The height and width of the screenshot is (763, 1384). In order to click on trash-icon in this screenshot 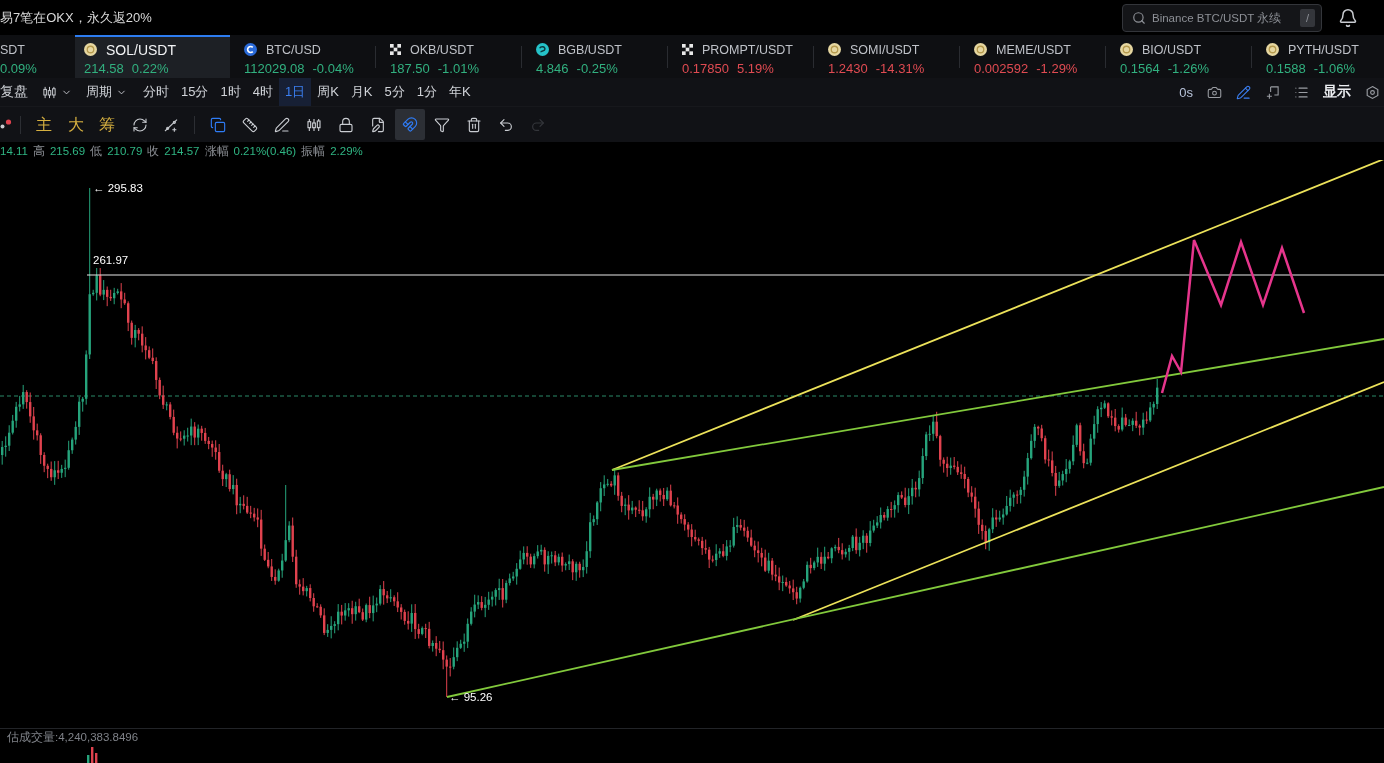, I will do `click(473, 124)`.